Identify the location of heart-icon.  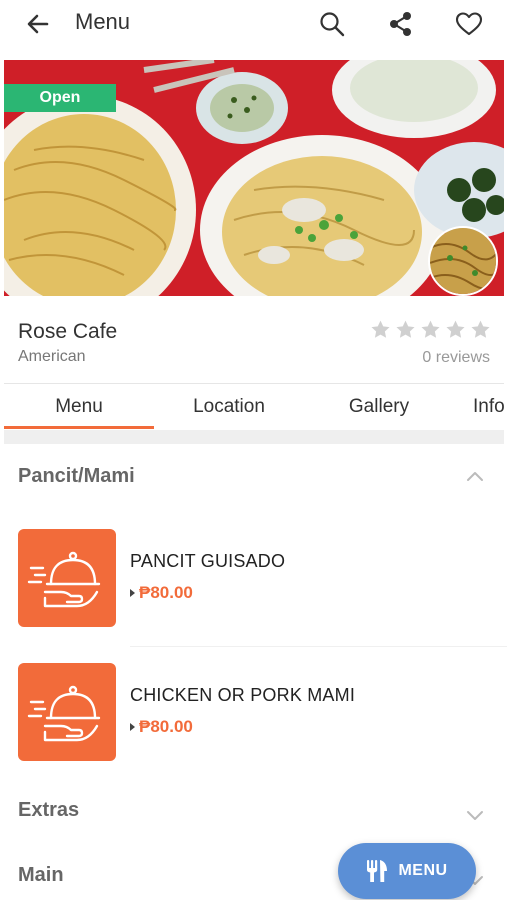
(469, 24).